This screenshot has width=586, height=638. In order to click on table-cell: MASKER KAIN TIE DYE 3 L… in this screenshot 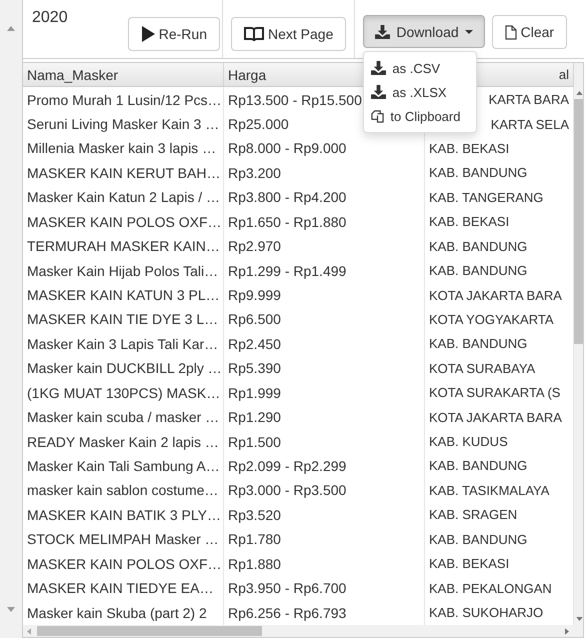, I will do `click(123, 319)`.